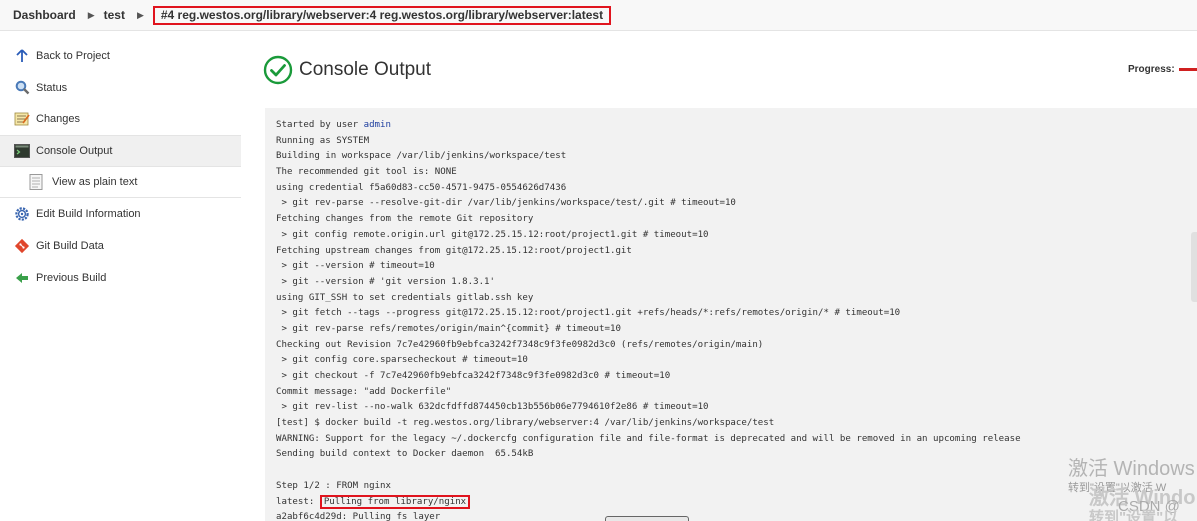 The height and width of the screenshot is (521, 1197). What do you see at coordinates (74, 150) in the screenshot?
I see `sidebar-item-label: Console Output` at bounding box center [74, 150].